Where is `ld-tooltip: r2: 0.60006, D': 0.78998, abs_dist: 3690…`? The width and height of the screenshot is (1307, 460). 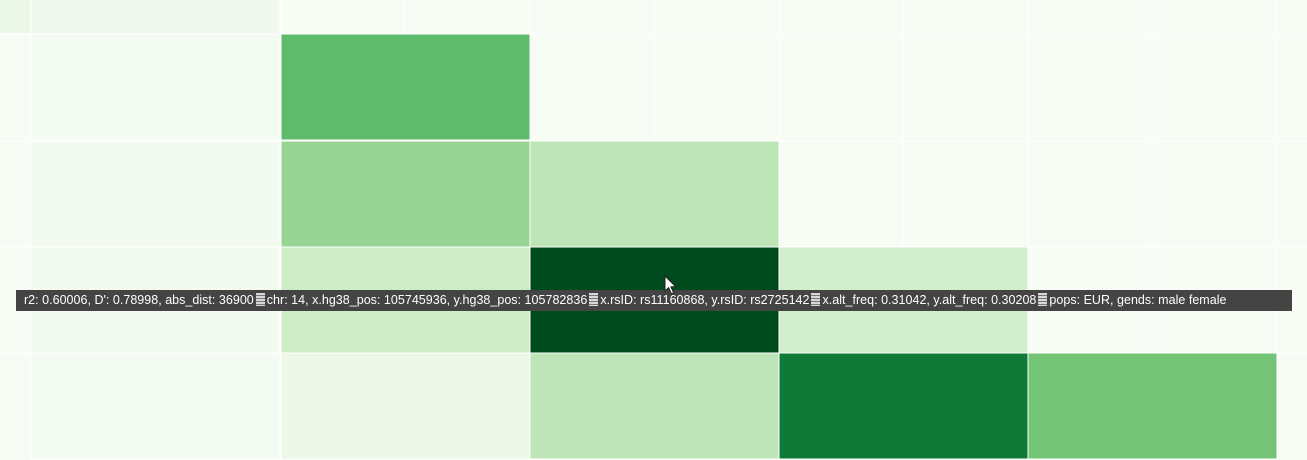 ld-tooltip: r2: 0.60006, D': 0.78998, abs_dist: 3690… is located at coordinates (654, 300).